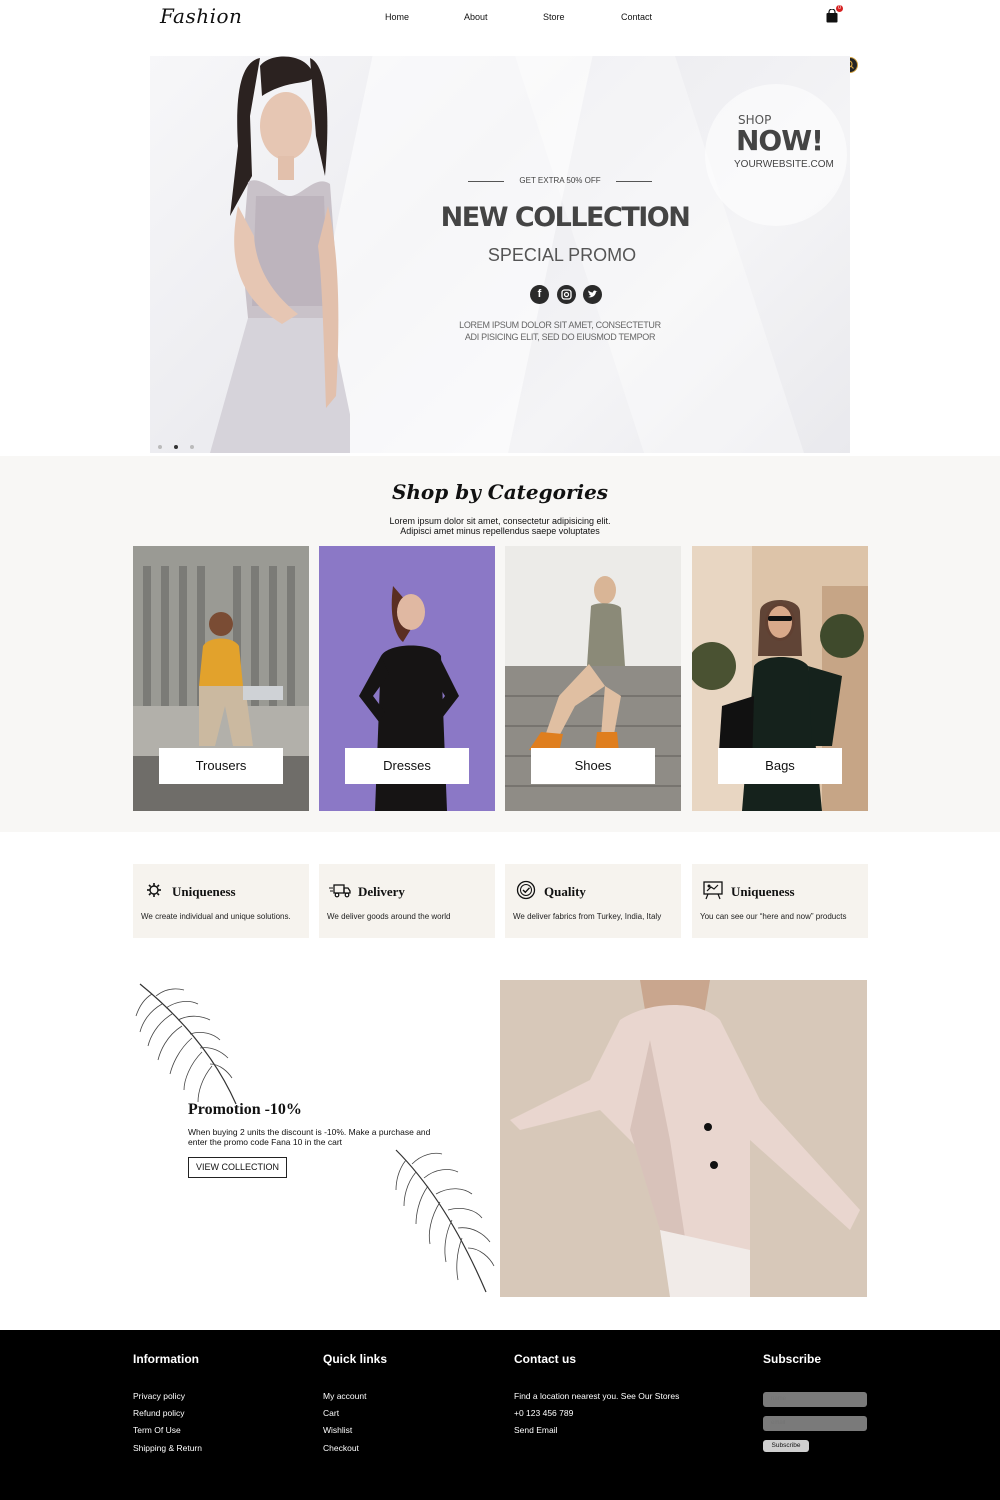 The height and width of the screenshot is (1500, 1000). I want to click on footer-link-cart: Cart, so click(331, 1413).